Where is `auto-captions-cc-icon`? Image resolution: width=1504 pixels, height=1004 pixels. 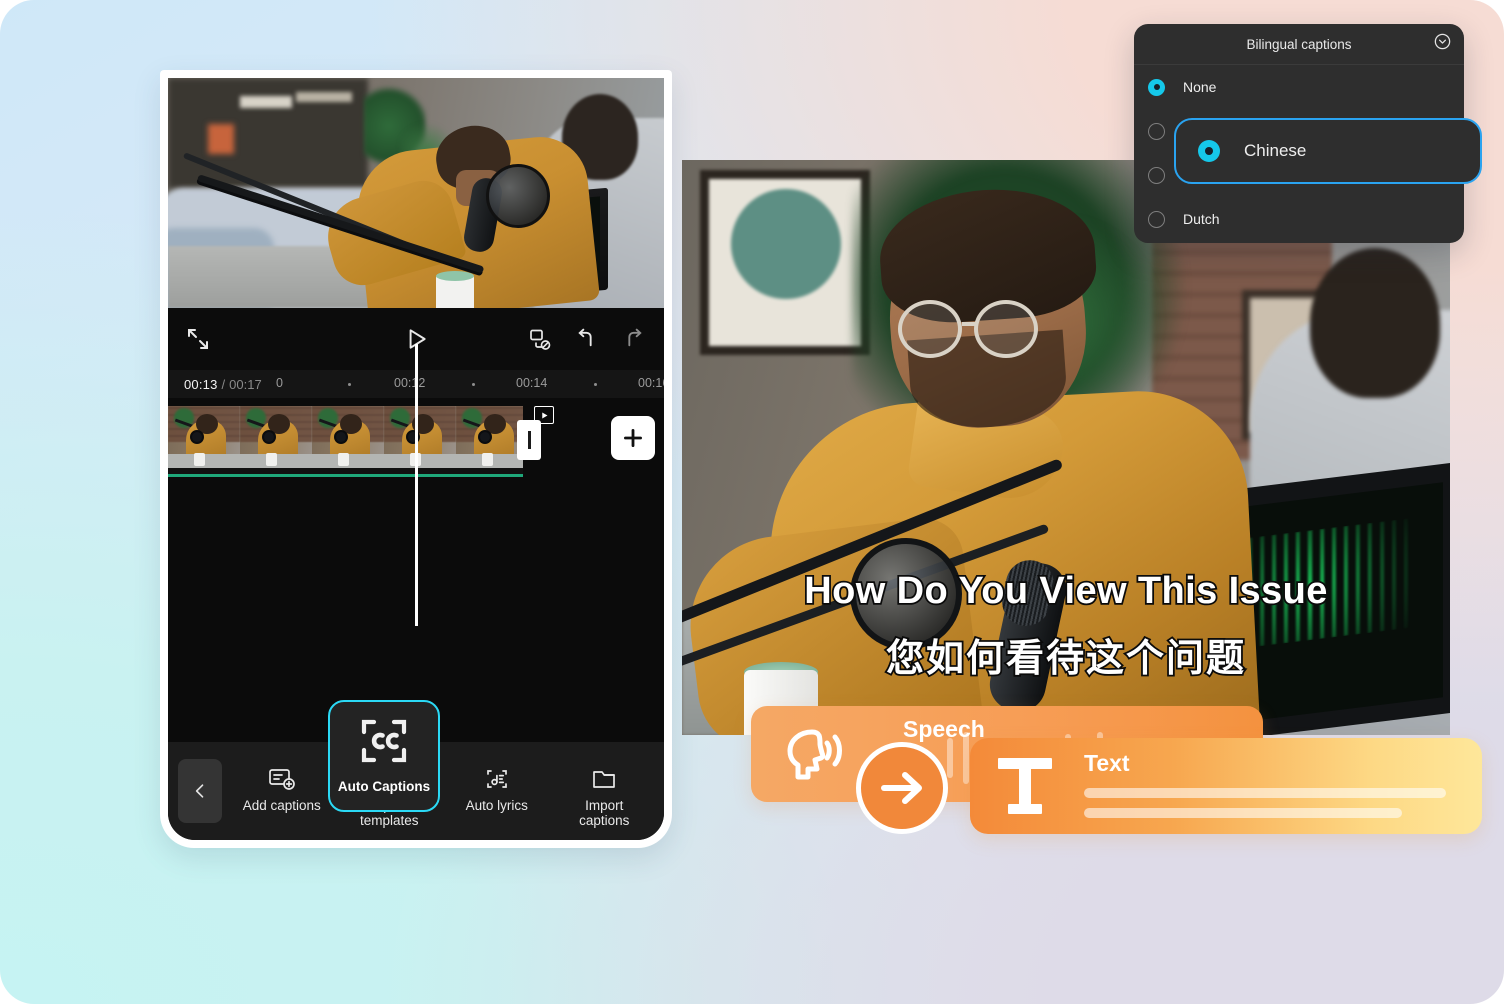
auto-captions-cc-icon is located at coordinates (384, 743).